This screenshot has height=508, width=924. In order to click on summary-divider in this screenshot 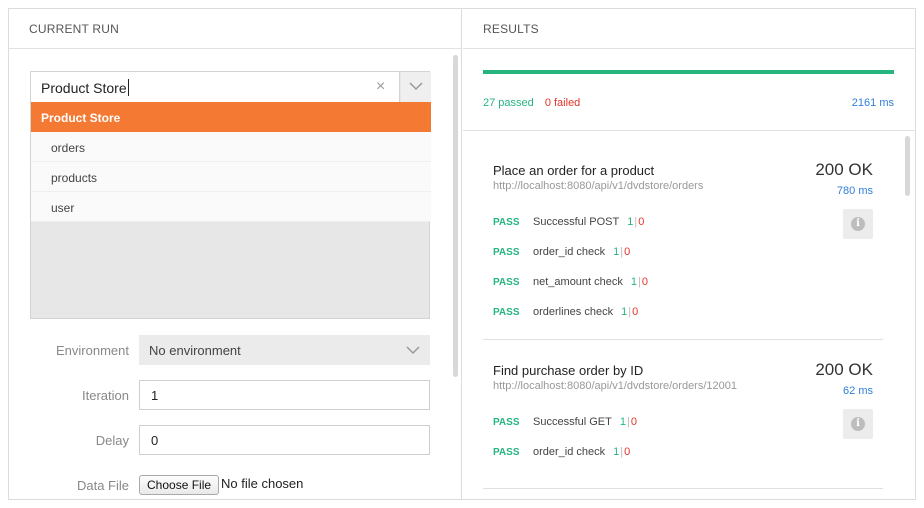, I will do `click(689, 130)`.